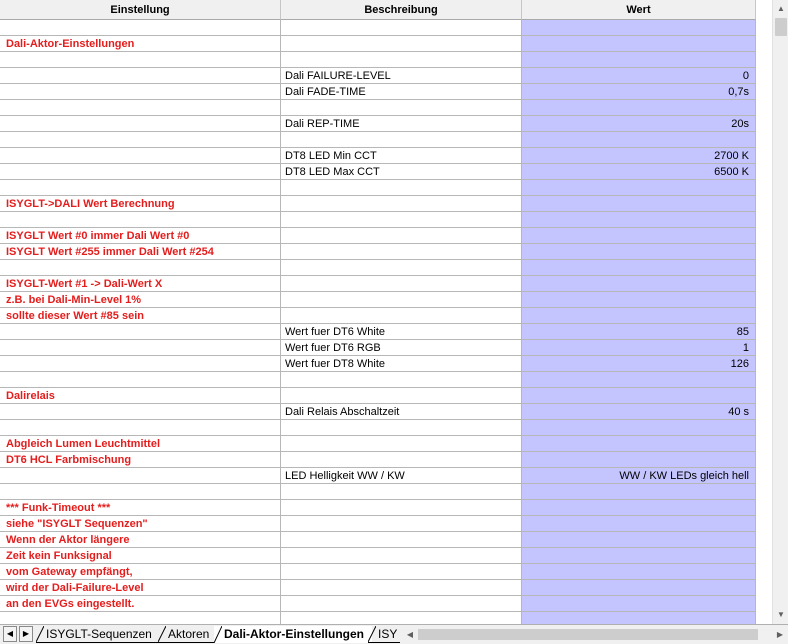  What do you see at coordinates (140, 284) in the screenshot?
I see `cell-einstellung: ISYGLT-Wert #1 -> Dali-Wert X` at bounding box center [140, 284].